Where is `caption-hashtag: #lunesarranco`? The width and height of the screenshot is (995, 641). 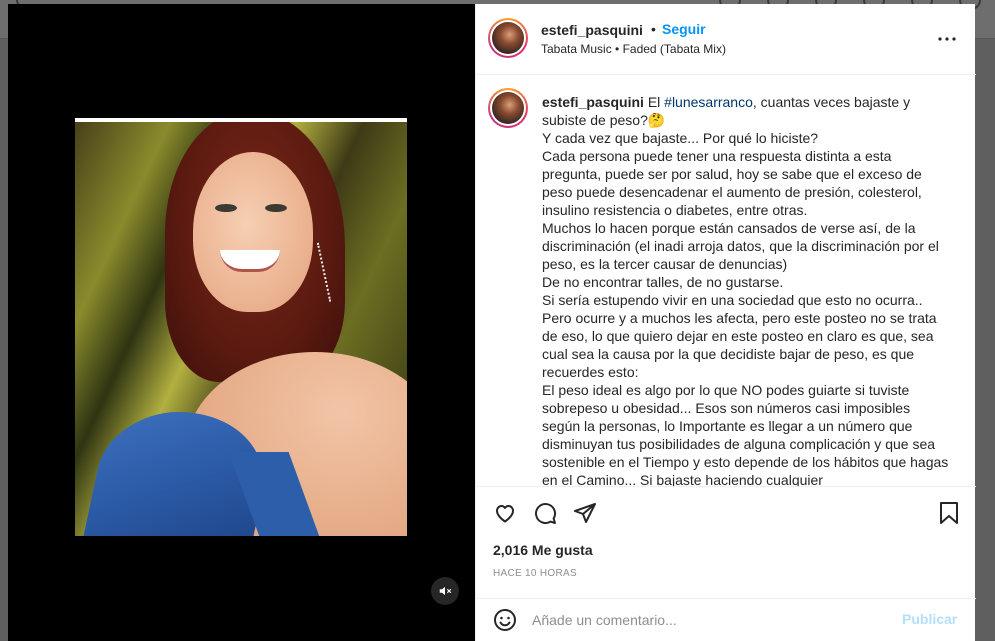 caption-hashtag: #lunesarranco is located at coordinates (708, 102).